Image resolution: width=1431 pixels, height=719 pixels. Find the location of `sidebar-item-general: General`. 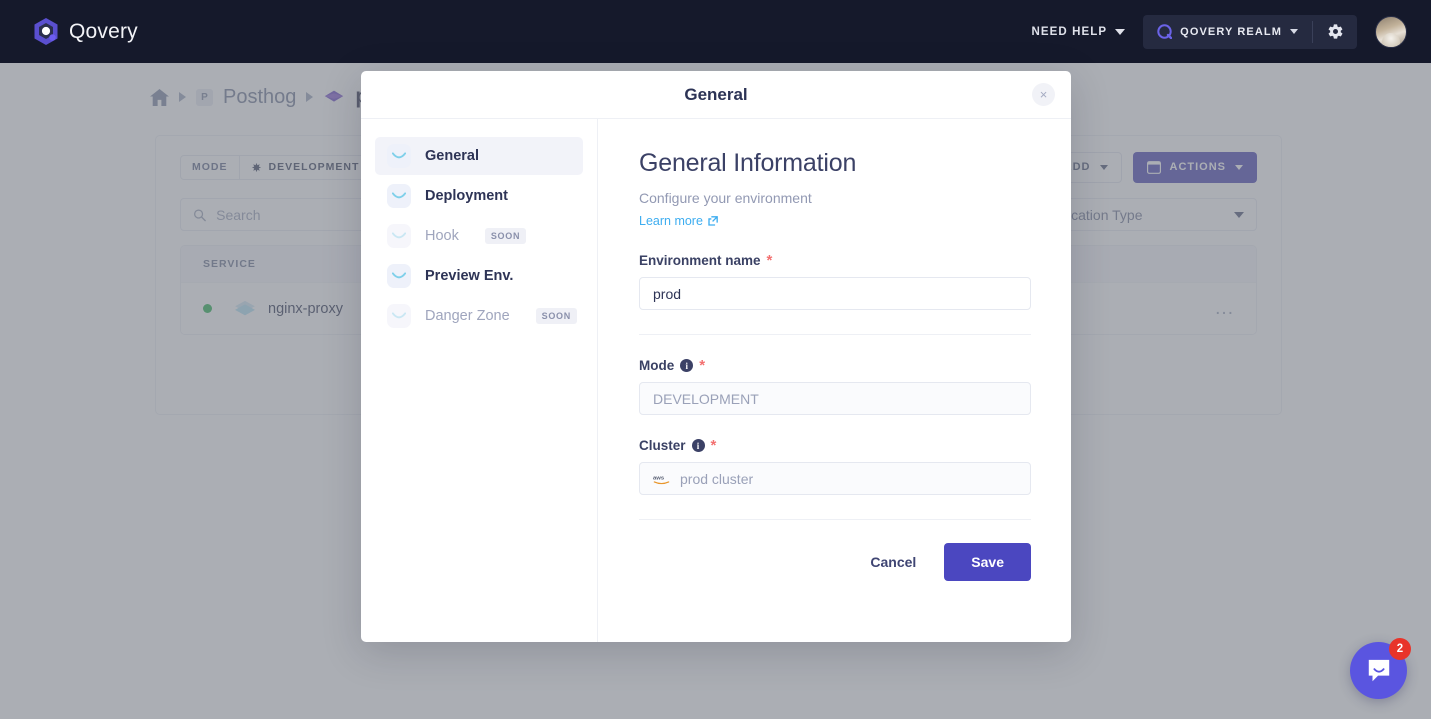

sidebar-item-general: General is located at coordinates (479, 156).